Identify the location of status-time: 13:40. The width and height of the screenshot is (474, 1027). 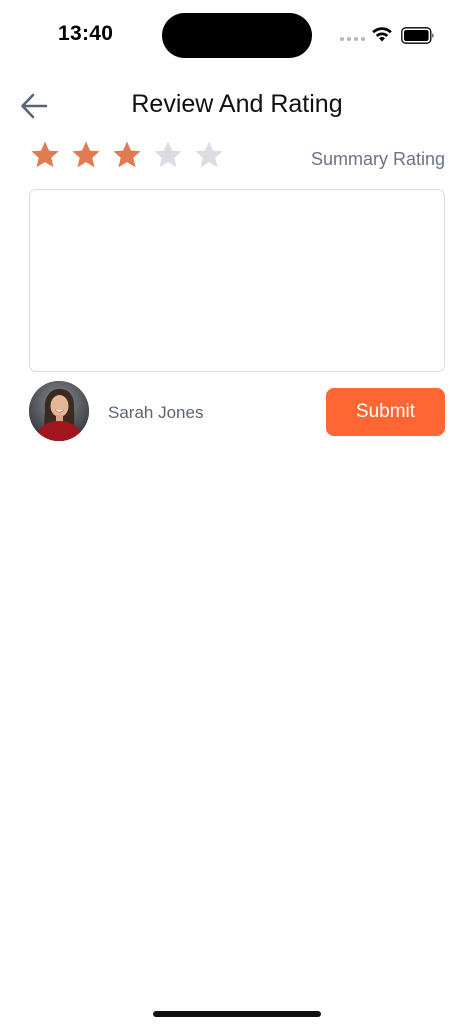
(86, 33).